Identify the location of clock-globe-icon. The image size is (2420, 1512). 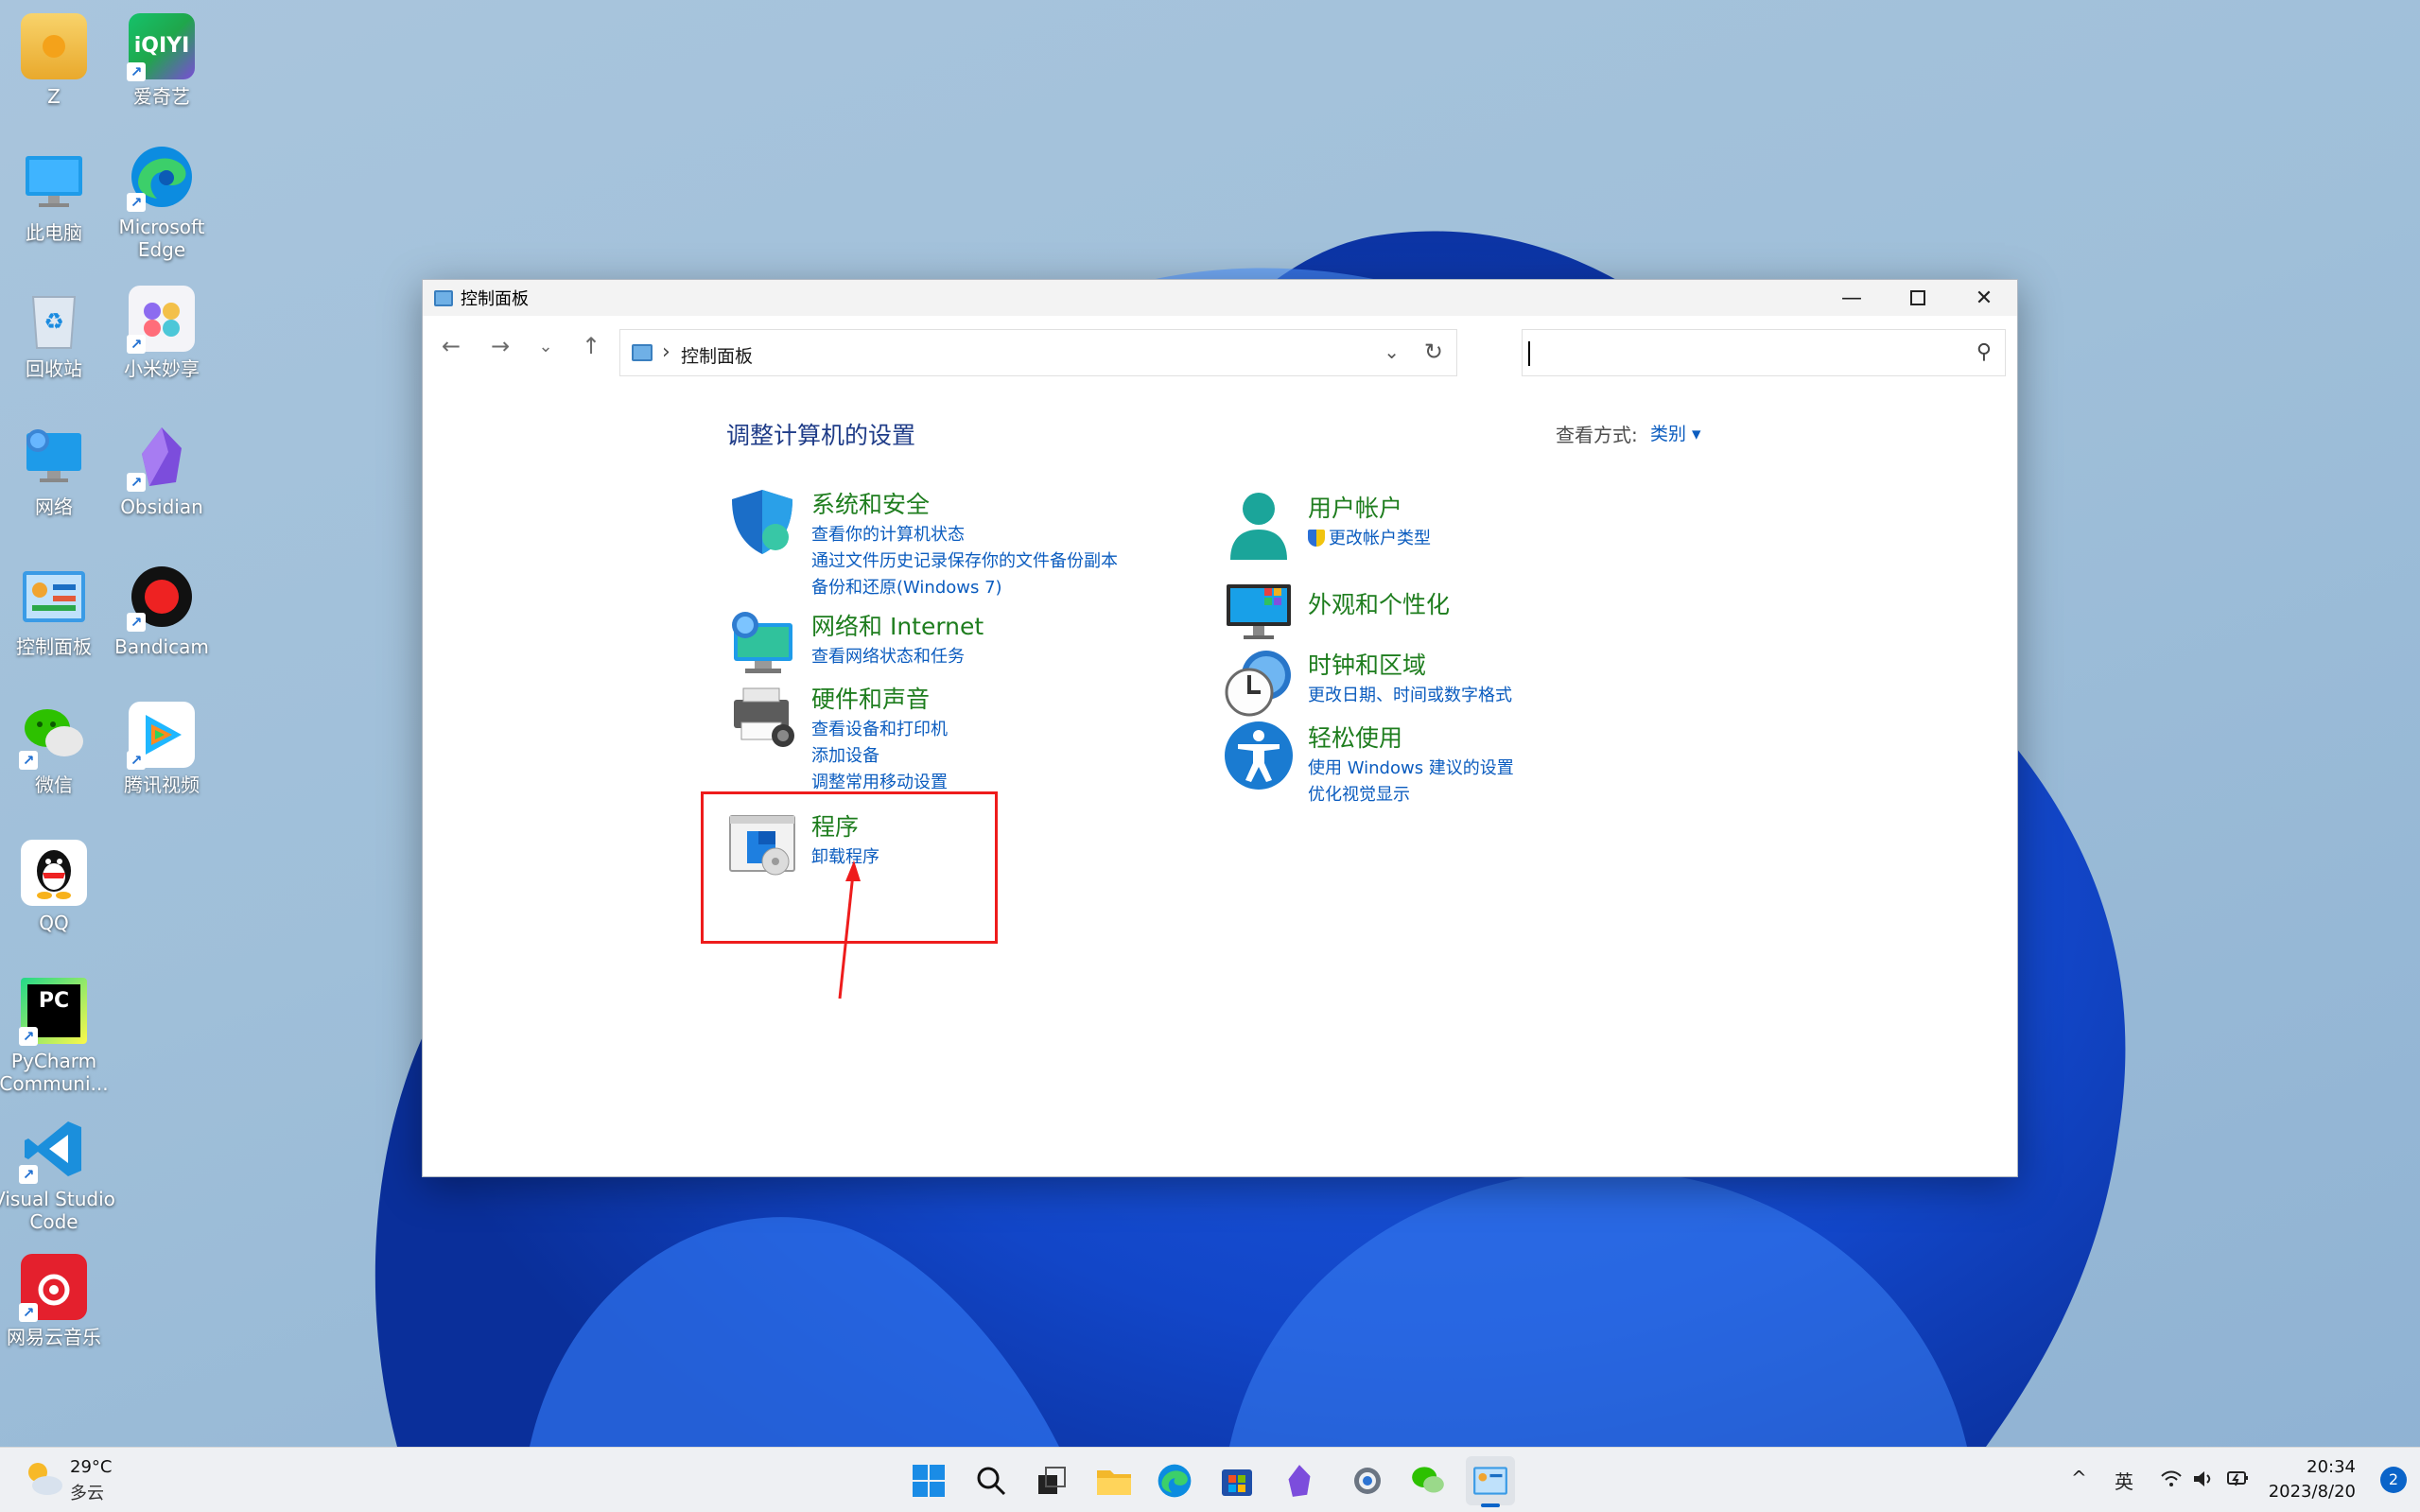
(1258, 684).